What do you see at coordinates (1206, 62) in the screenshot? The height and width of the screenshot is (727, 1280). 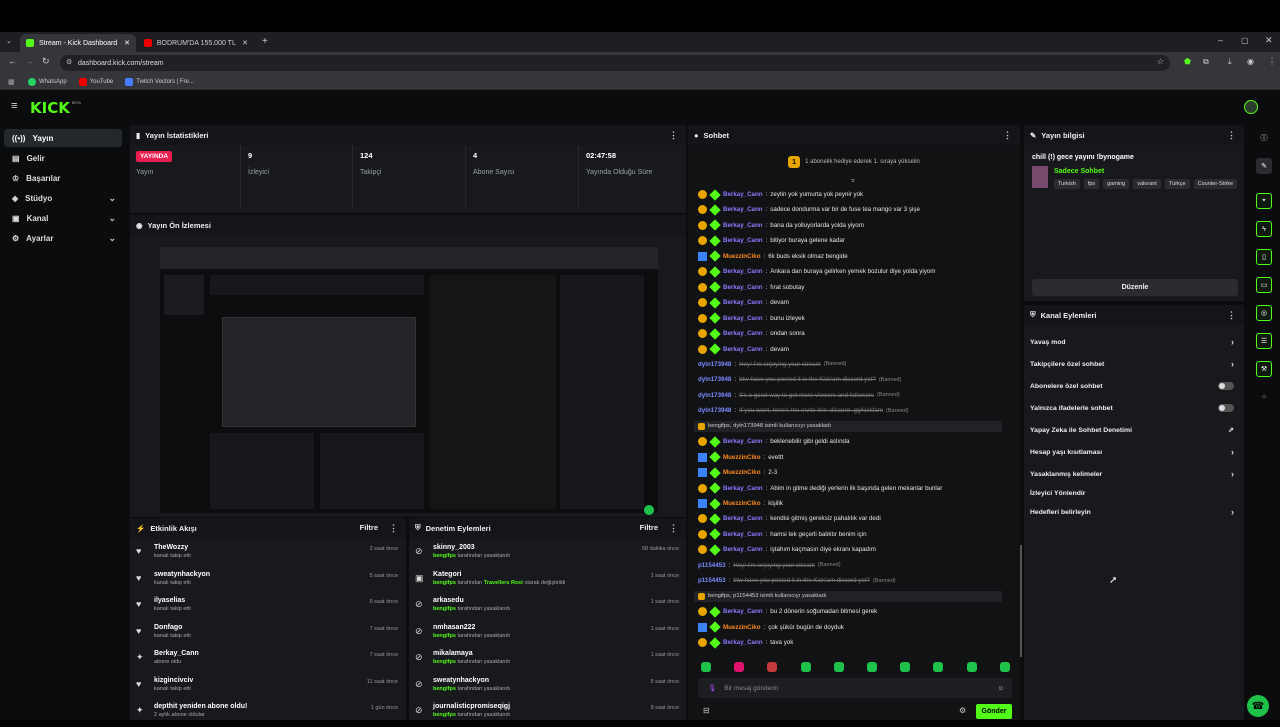 I see `extensions-icon: ⧉` at bounding box center [1206, 62].